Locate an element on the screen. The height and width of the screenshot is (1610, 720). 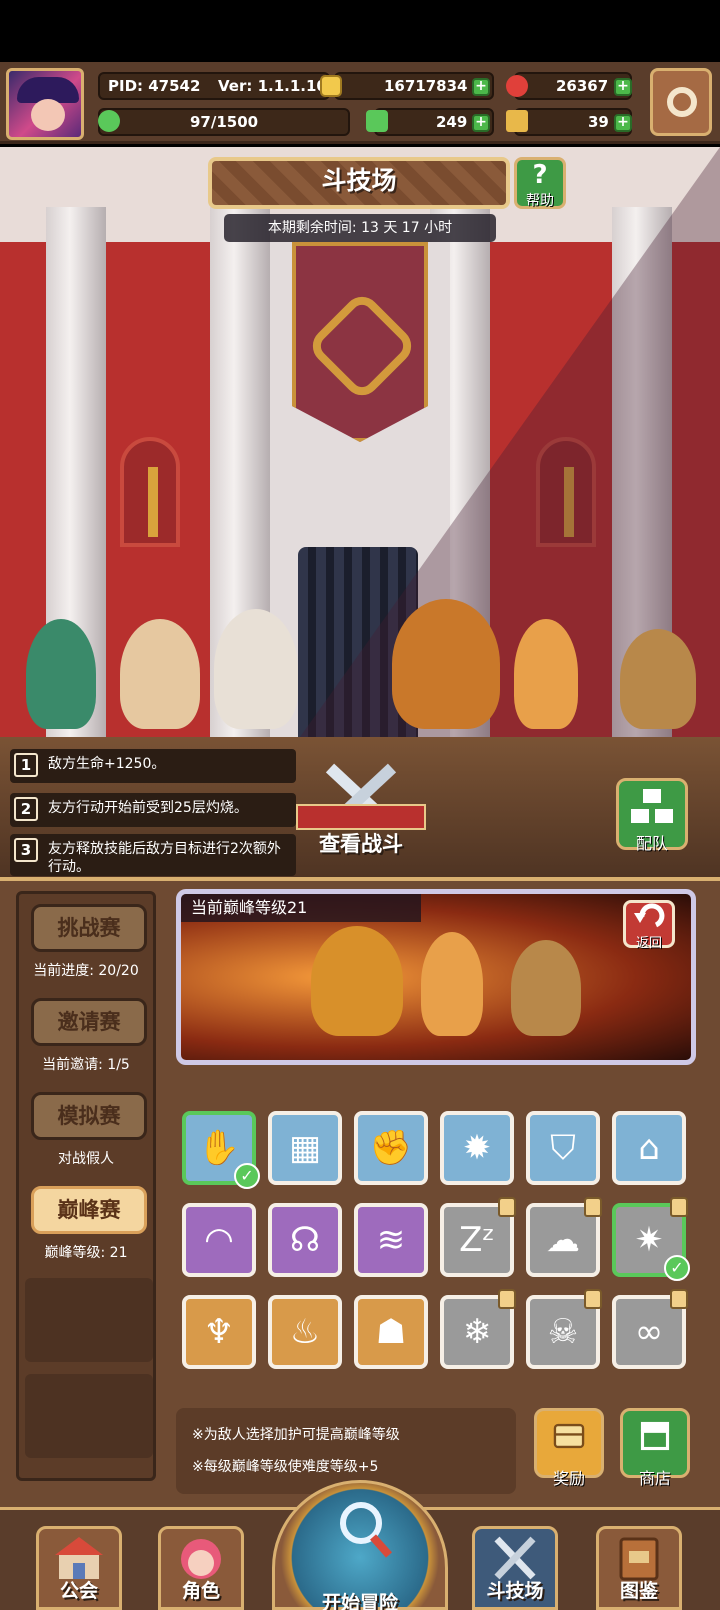
tombstone-icon: ⌂ is located at coordinates (649, 1148).